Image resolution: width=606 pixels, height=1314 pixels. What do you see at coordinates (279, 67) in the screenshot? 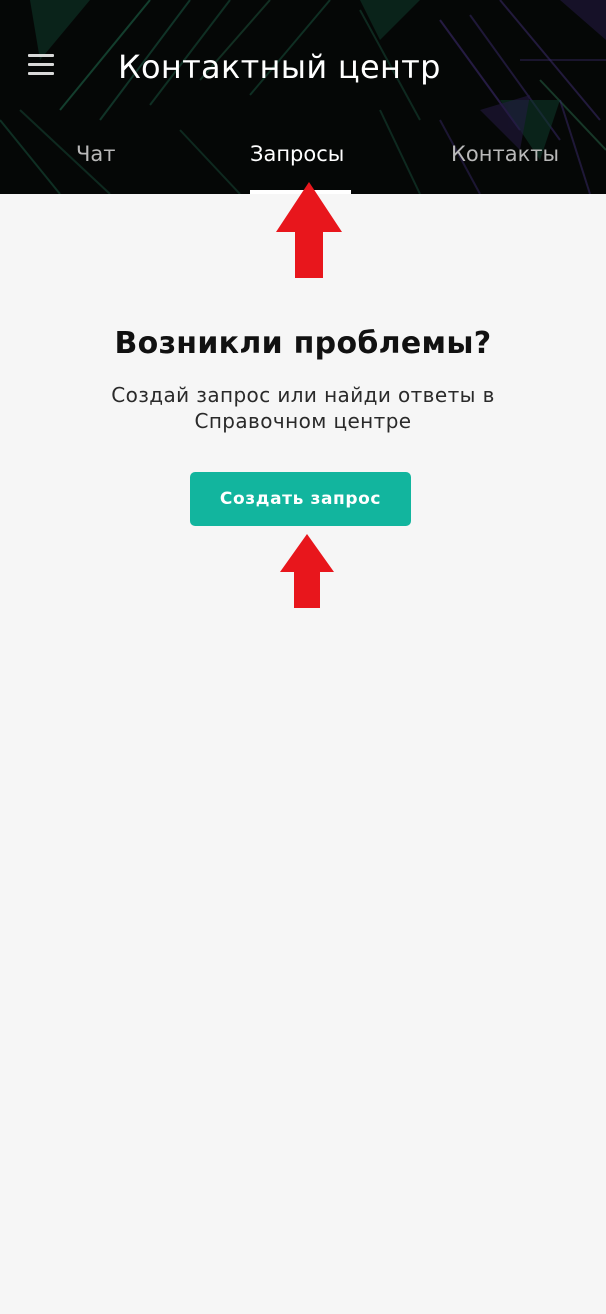
I see `page-title: Контактный центр` at bounding box center [279, 67].